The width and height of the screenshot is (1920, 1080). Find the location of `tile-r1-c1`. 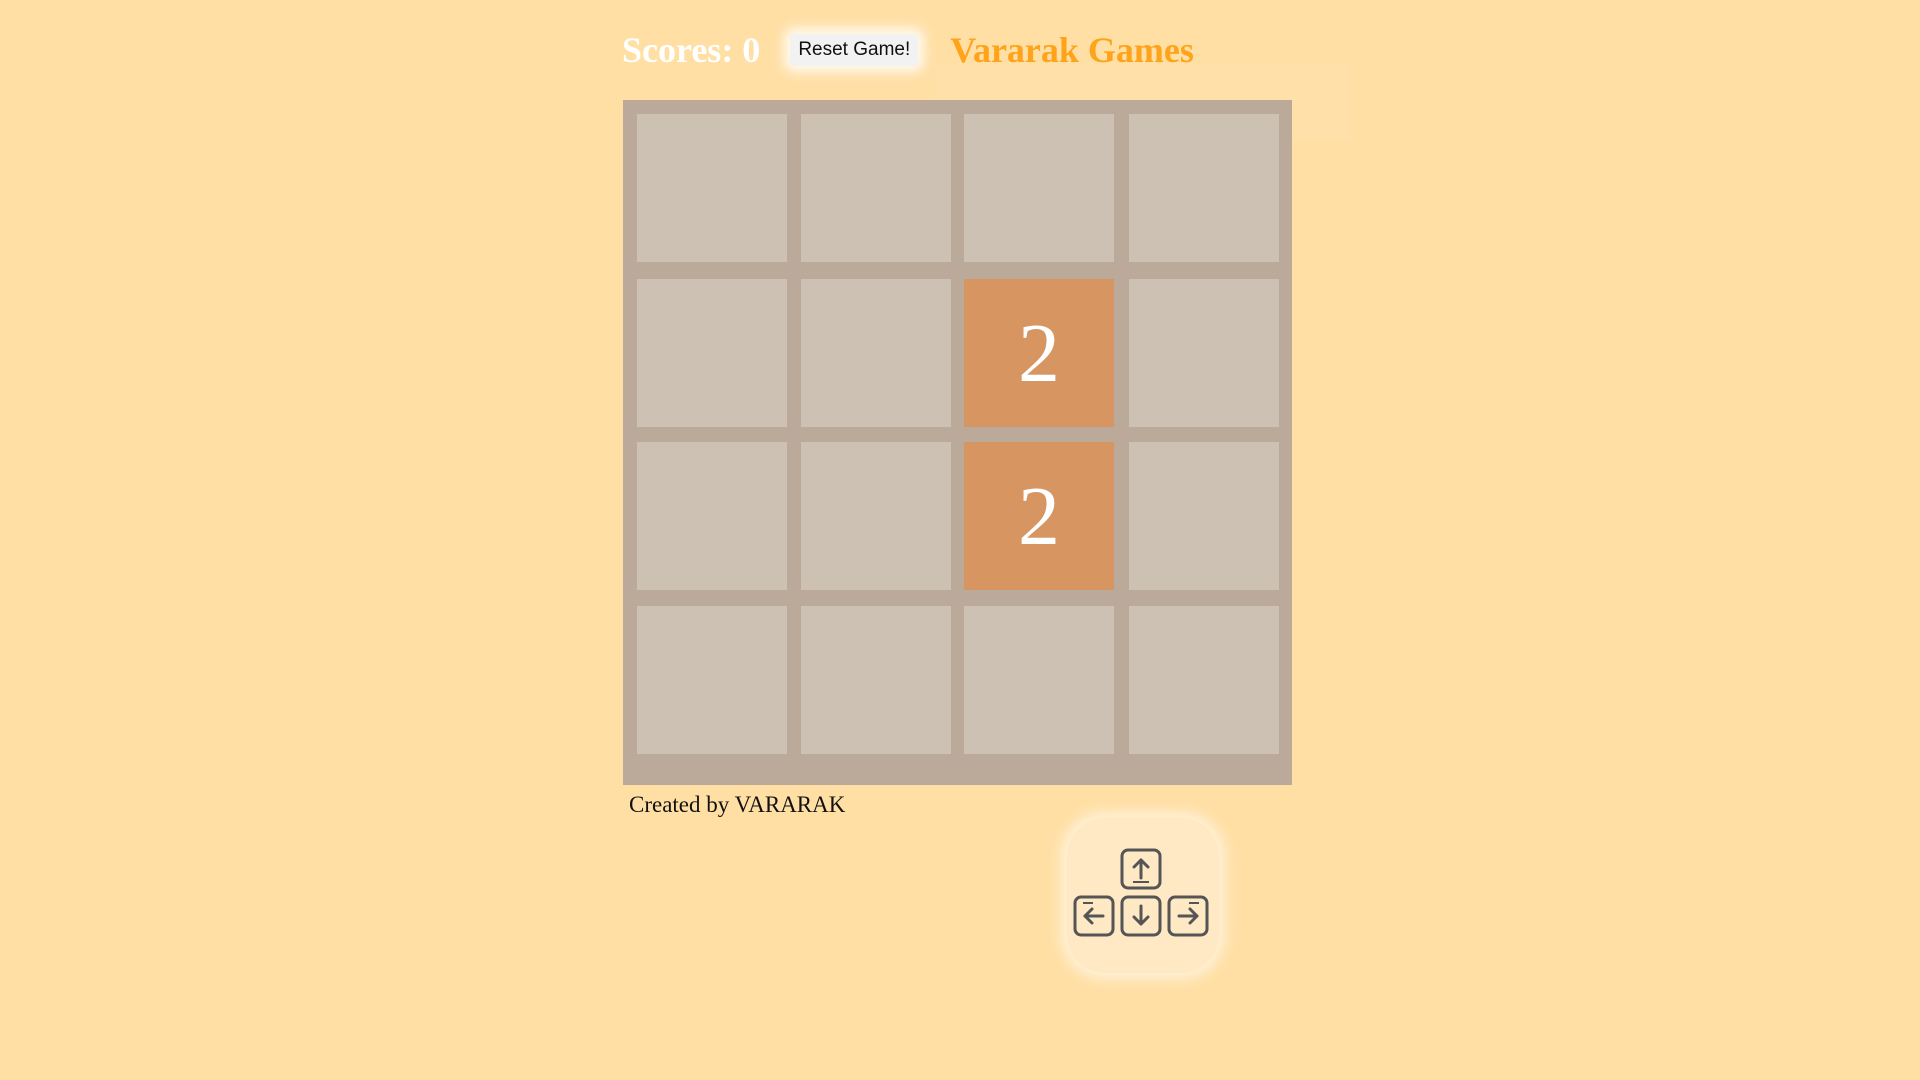

tile-r1-c1 is located at coordinates (876, 353).